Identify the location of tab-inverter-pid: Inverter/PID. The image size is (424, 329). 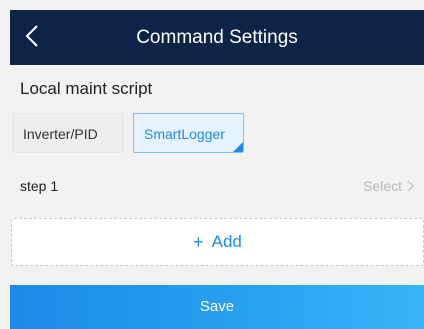
(68, 133).